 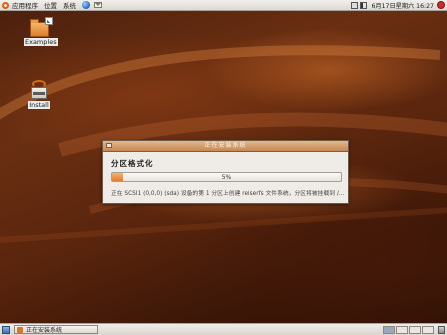 I want to click on window-menu-icon, so click(x=109, y=145).